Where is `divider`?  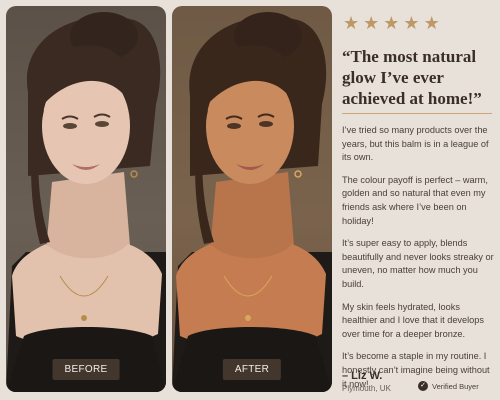
divider is located at coordinates (417, 113).